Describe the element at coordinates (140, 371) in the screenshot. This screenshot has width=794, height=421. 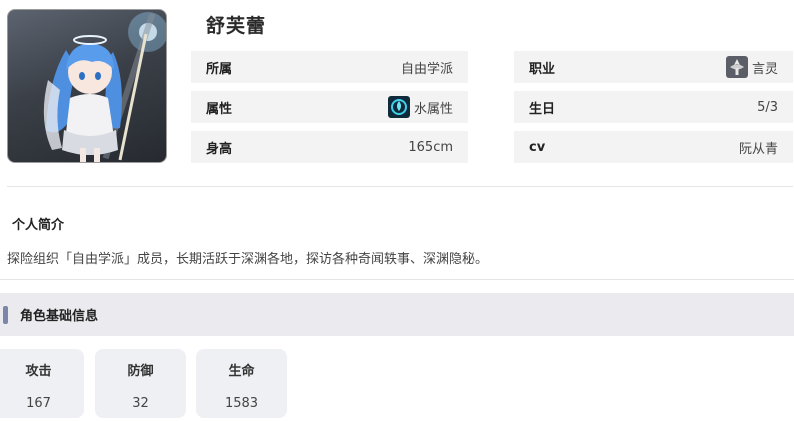
I see `stat-label: 防御` at that location.